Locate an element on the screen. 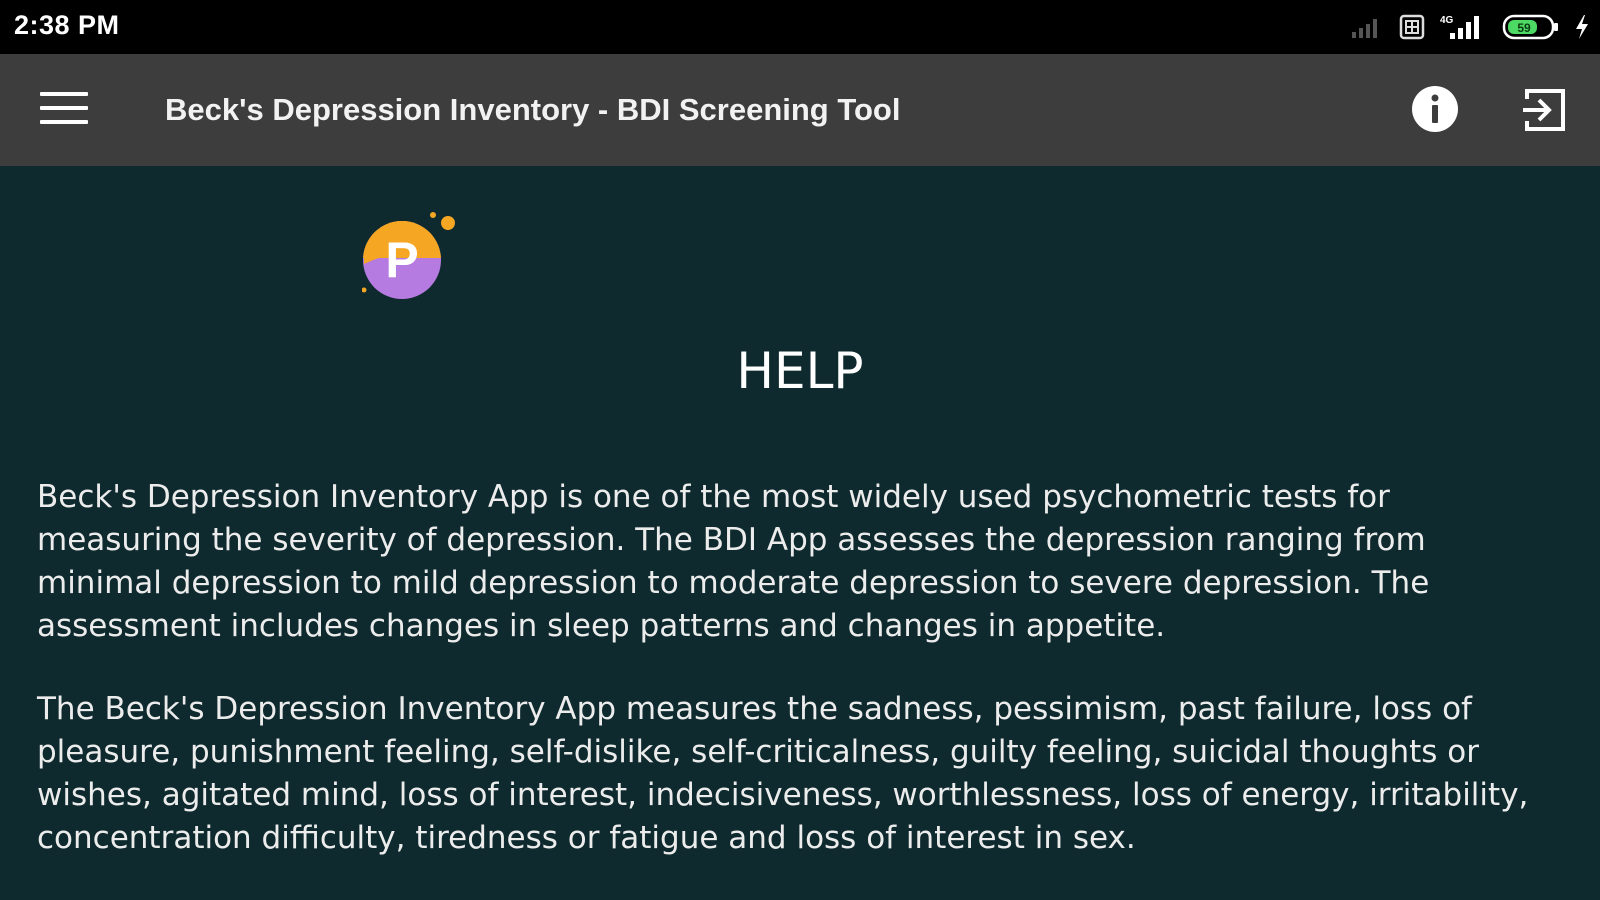 This screenshot has width=1600, height=900. battery-icon: 59 is located at coordinates (1530, 27).